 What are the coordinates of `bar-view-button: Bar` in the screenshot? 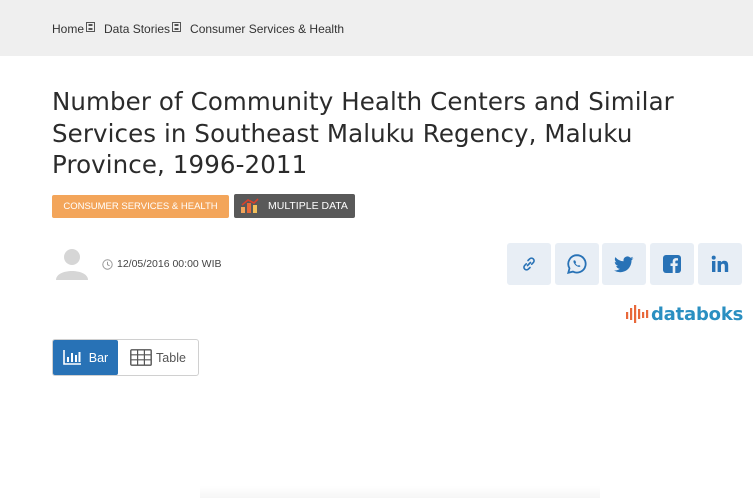 It's located at (85, 357).